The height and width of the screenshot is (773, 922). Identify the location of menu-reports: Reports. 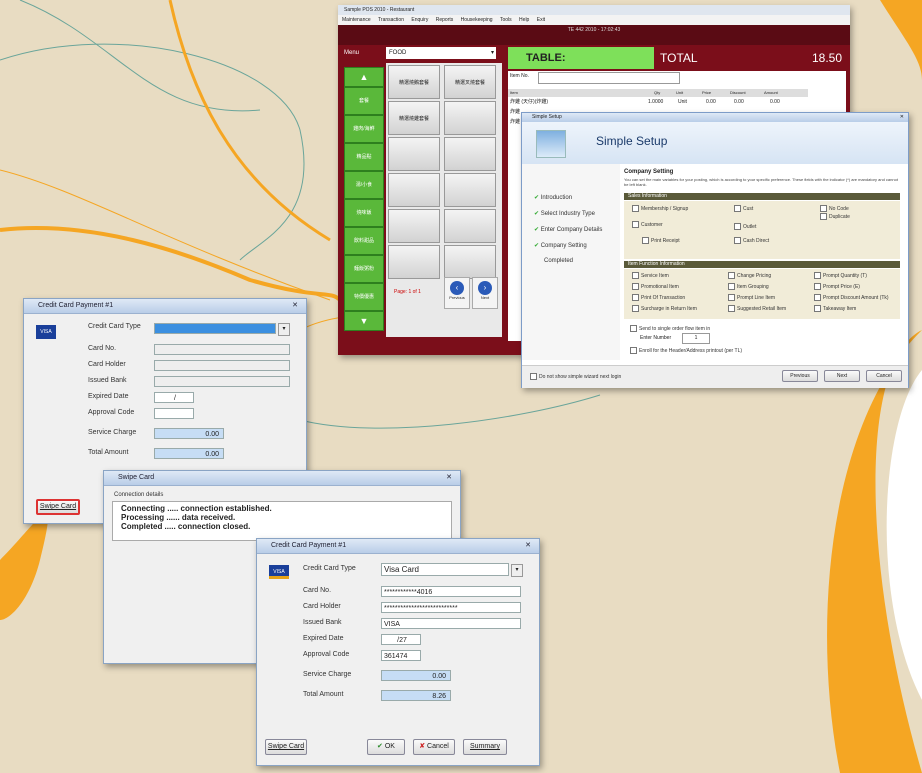
(445, 20).